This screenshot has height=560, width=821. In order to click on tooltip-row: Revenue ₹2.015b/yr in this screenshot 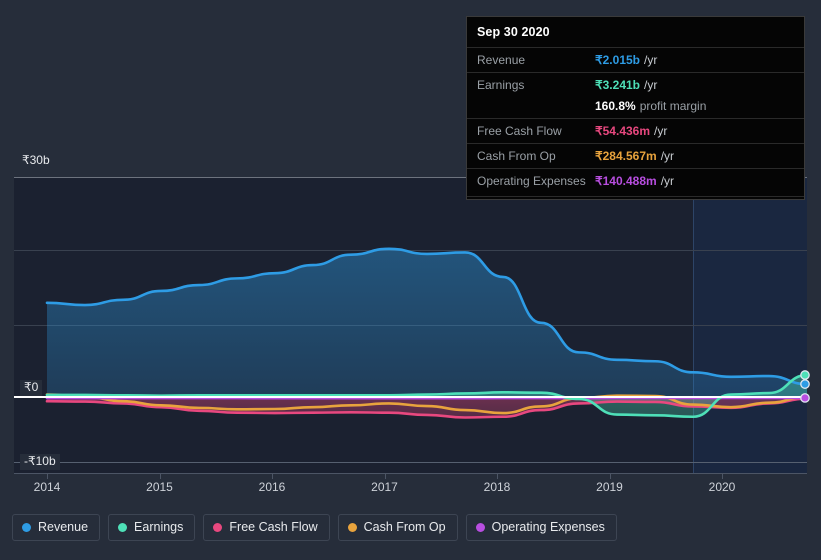, I will do `click(635, 59)`.